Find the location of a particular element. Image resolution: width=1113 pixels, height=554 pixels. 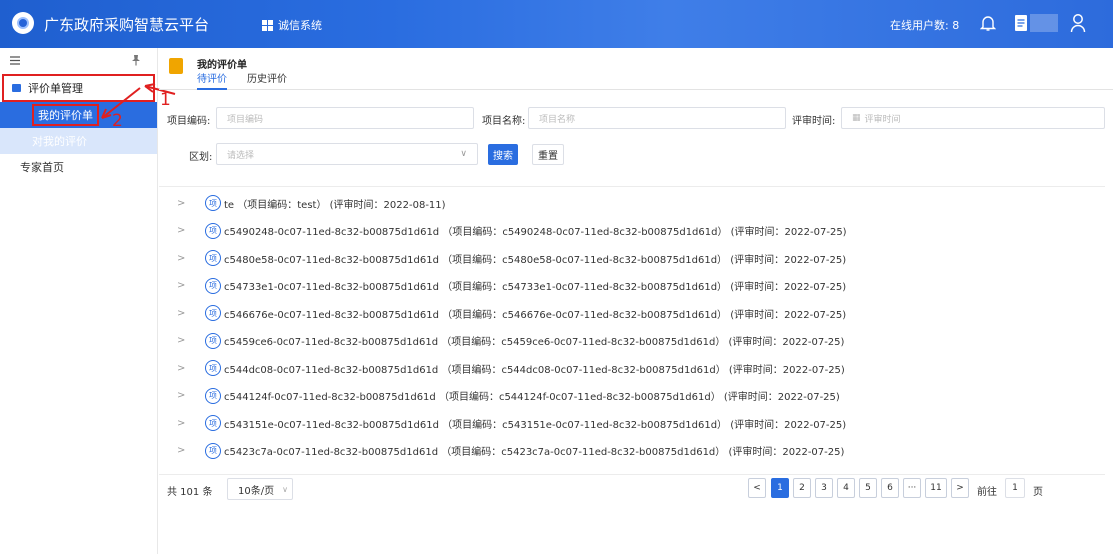

region-label: 区划: is located at coordinates (201, 157).